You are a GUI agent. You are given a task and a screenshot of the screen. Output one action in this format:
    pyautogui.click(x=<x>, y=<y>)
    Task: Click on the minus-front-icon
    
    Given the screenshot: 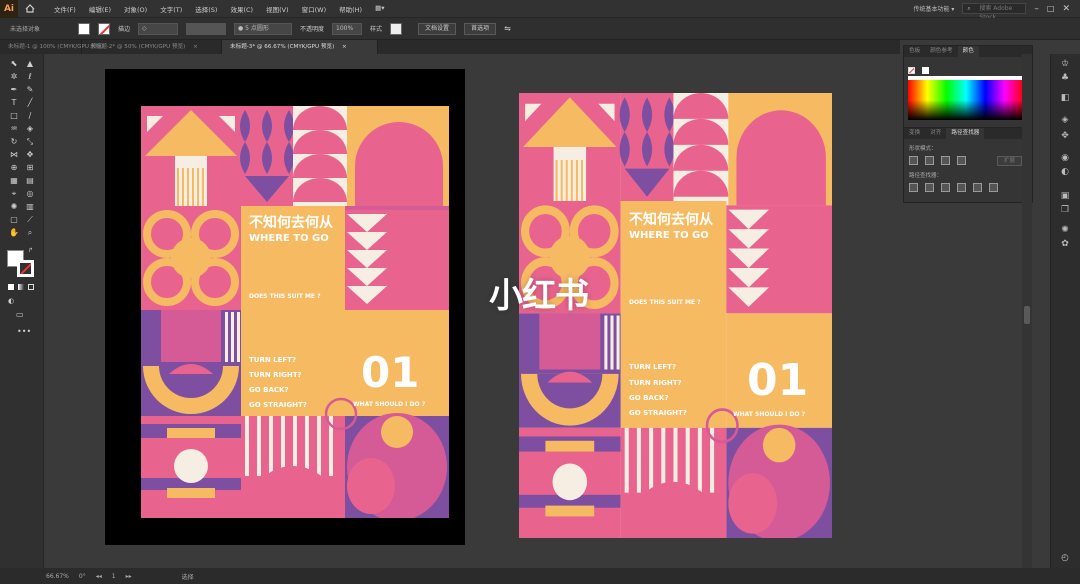 What is the action you would take?
    pyautogui.click(x=929, y=160)
    